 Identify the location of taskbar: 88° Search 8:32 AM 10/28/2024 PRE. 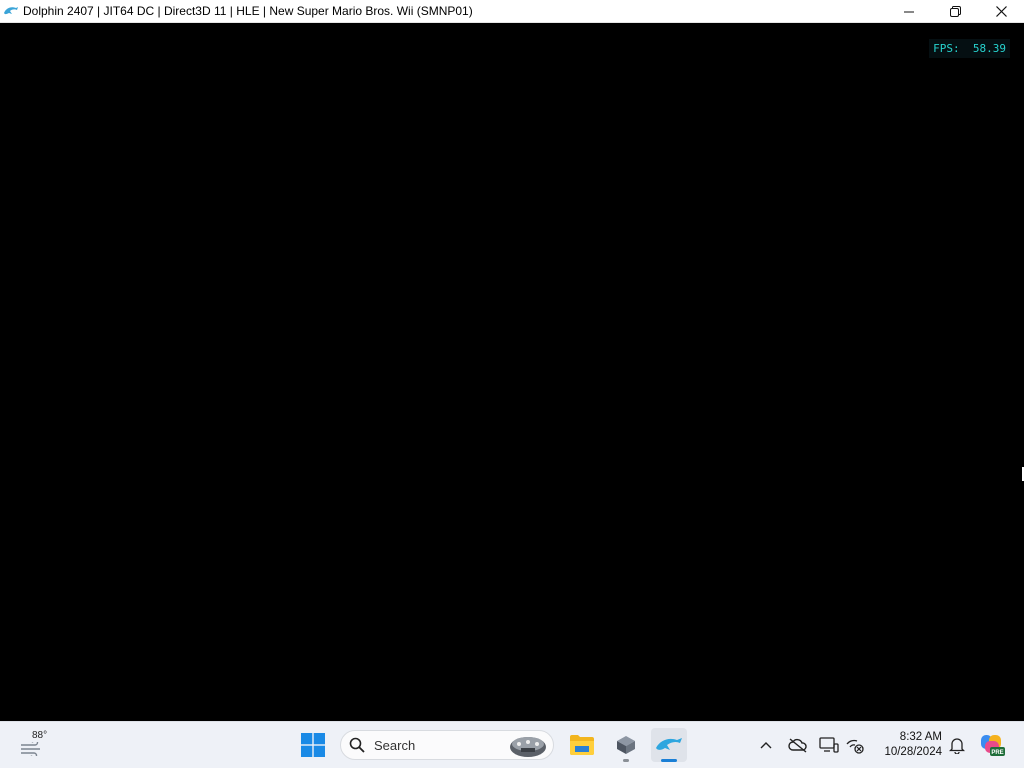
(512, 744).